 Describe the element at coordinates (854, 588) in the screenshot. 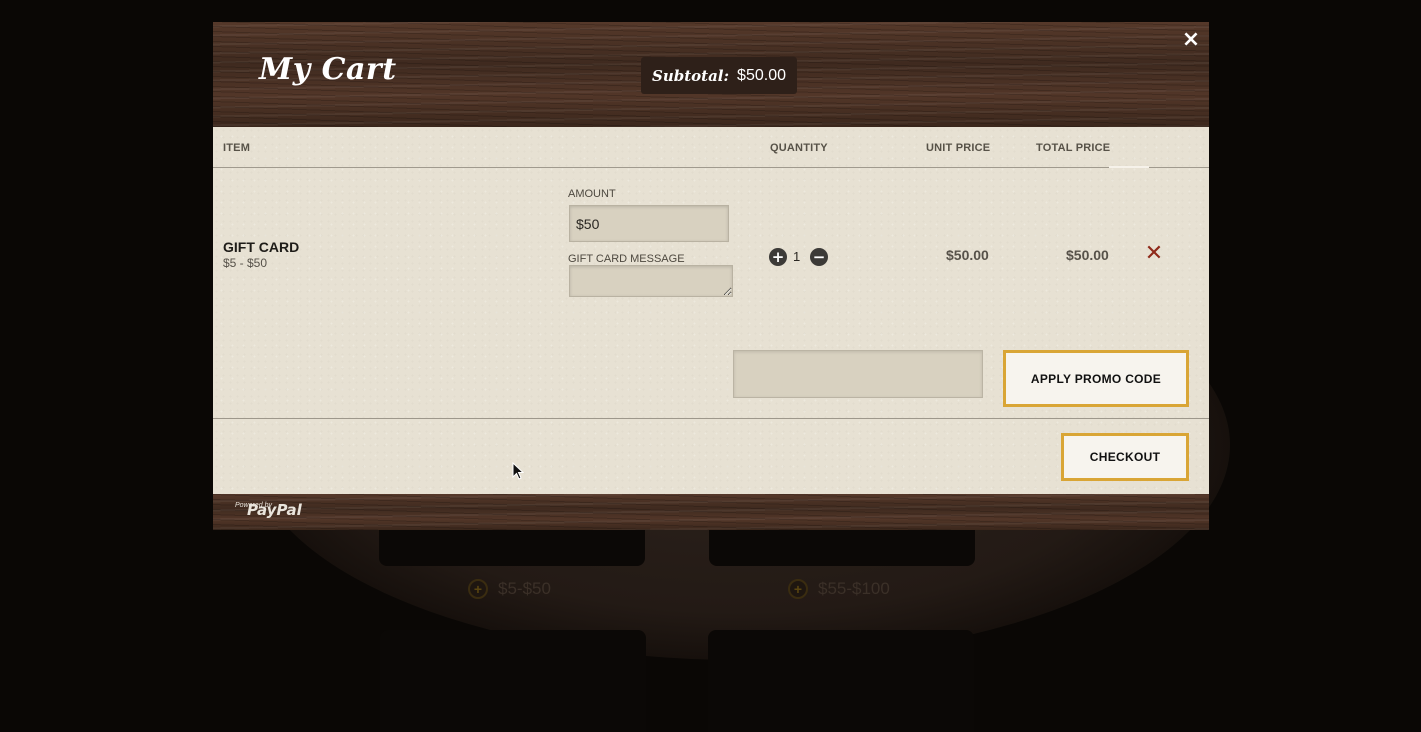

I see `bg-price-label: $55-$100` at that location.